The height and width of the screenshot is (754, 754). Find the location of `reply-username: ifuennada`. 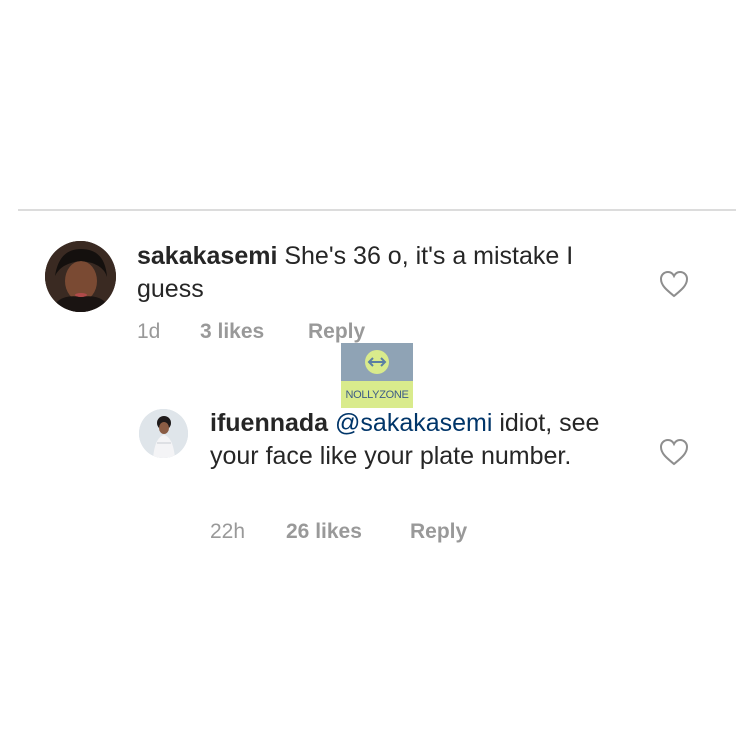

reply-username: ifuennada is located at coordinates (269, 423).